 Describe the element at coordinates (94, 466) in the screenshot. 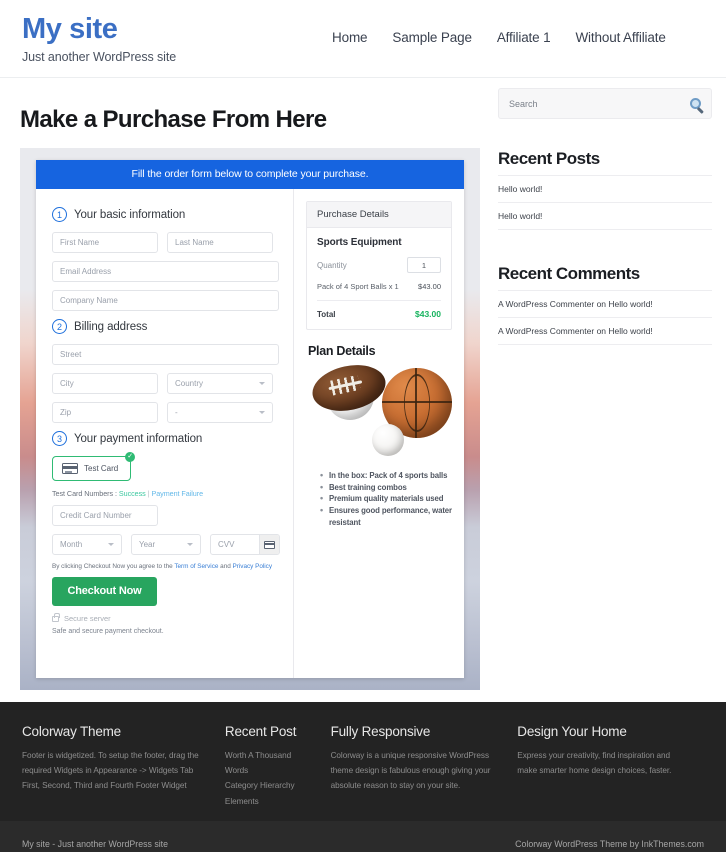

I see `test-card-method-tile: Test Card ✓` at that location.